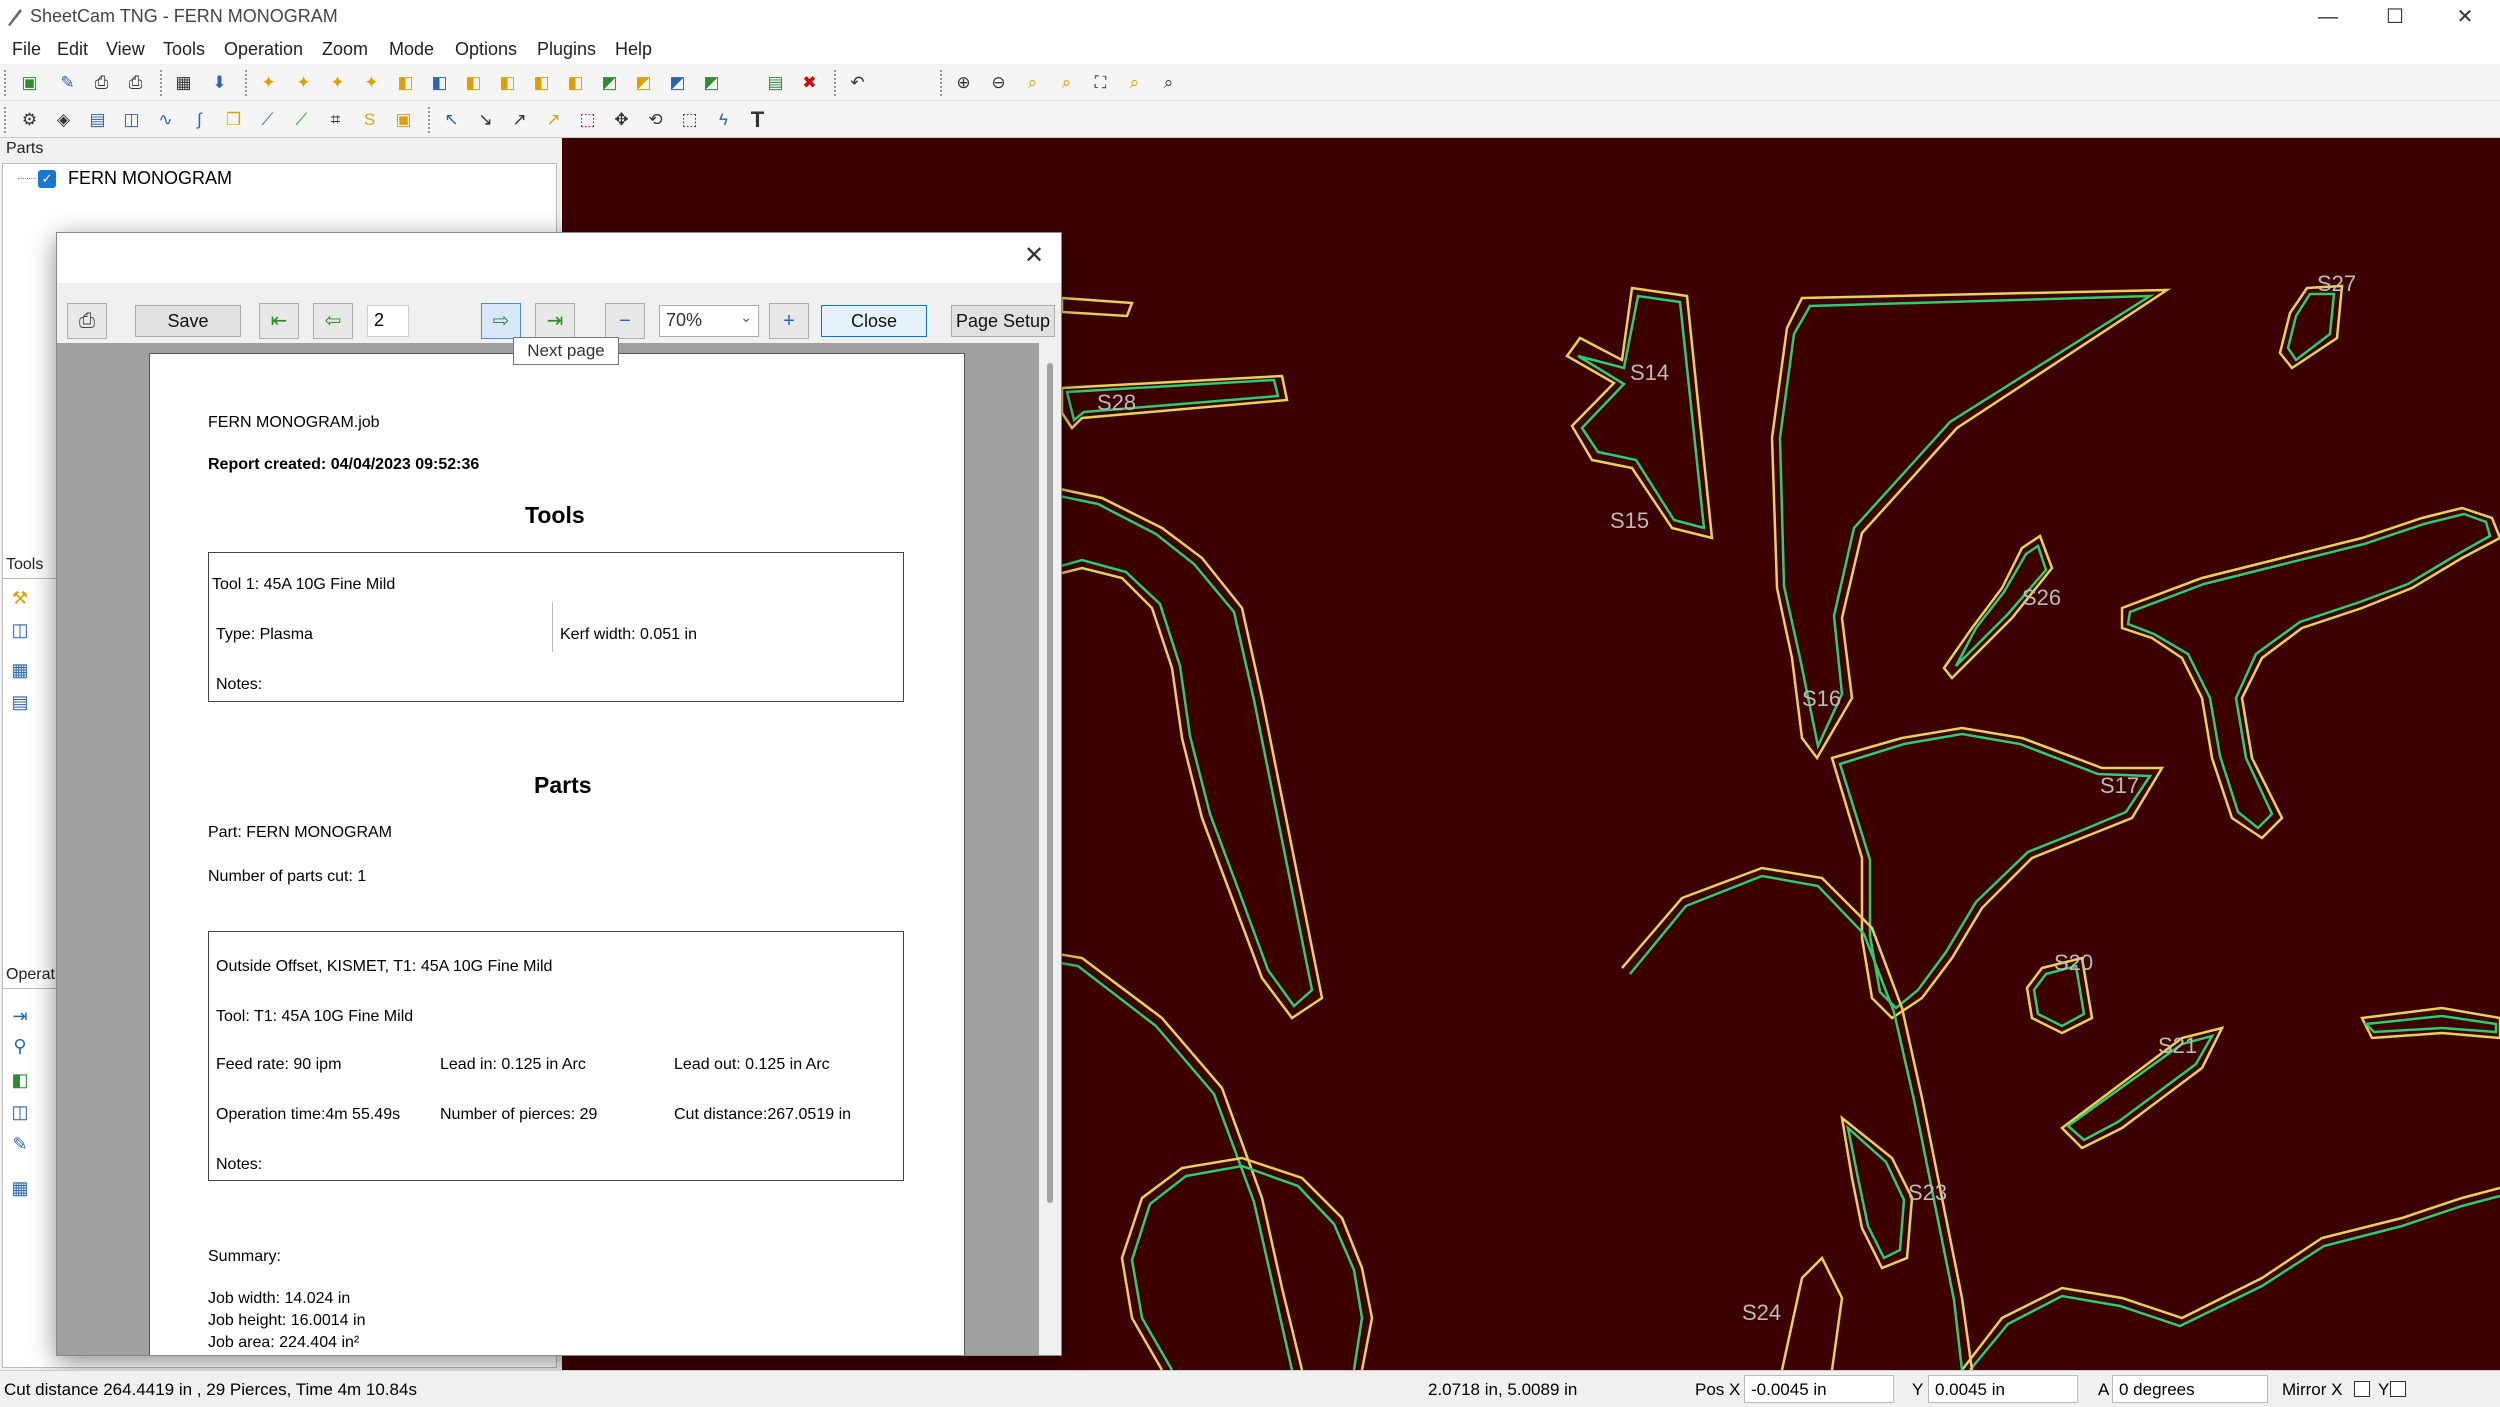 Image resolution: width=2500 pixels, height=1407 pixels. I want to click on zoom-selected-icon: ⌕, so click(1134, 82).